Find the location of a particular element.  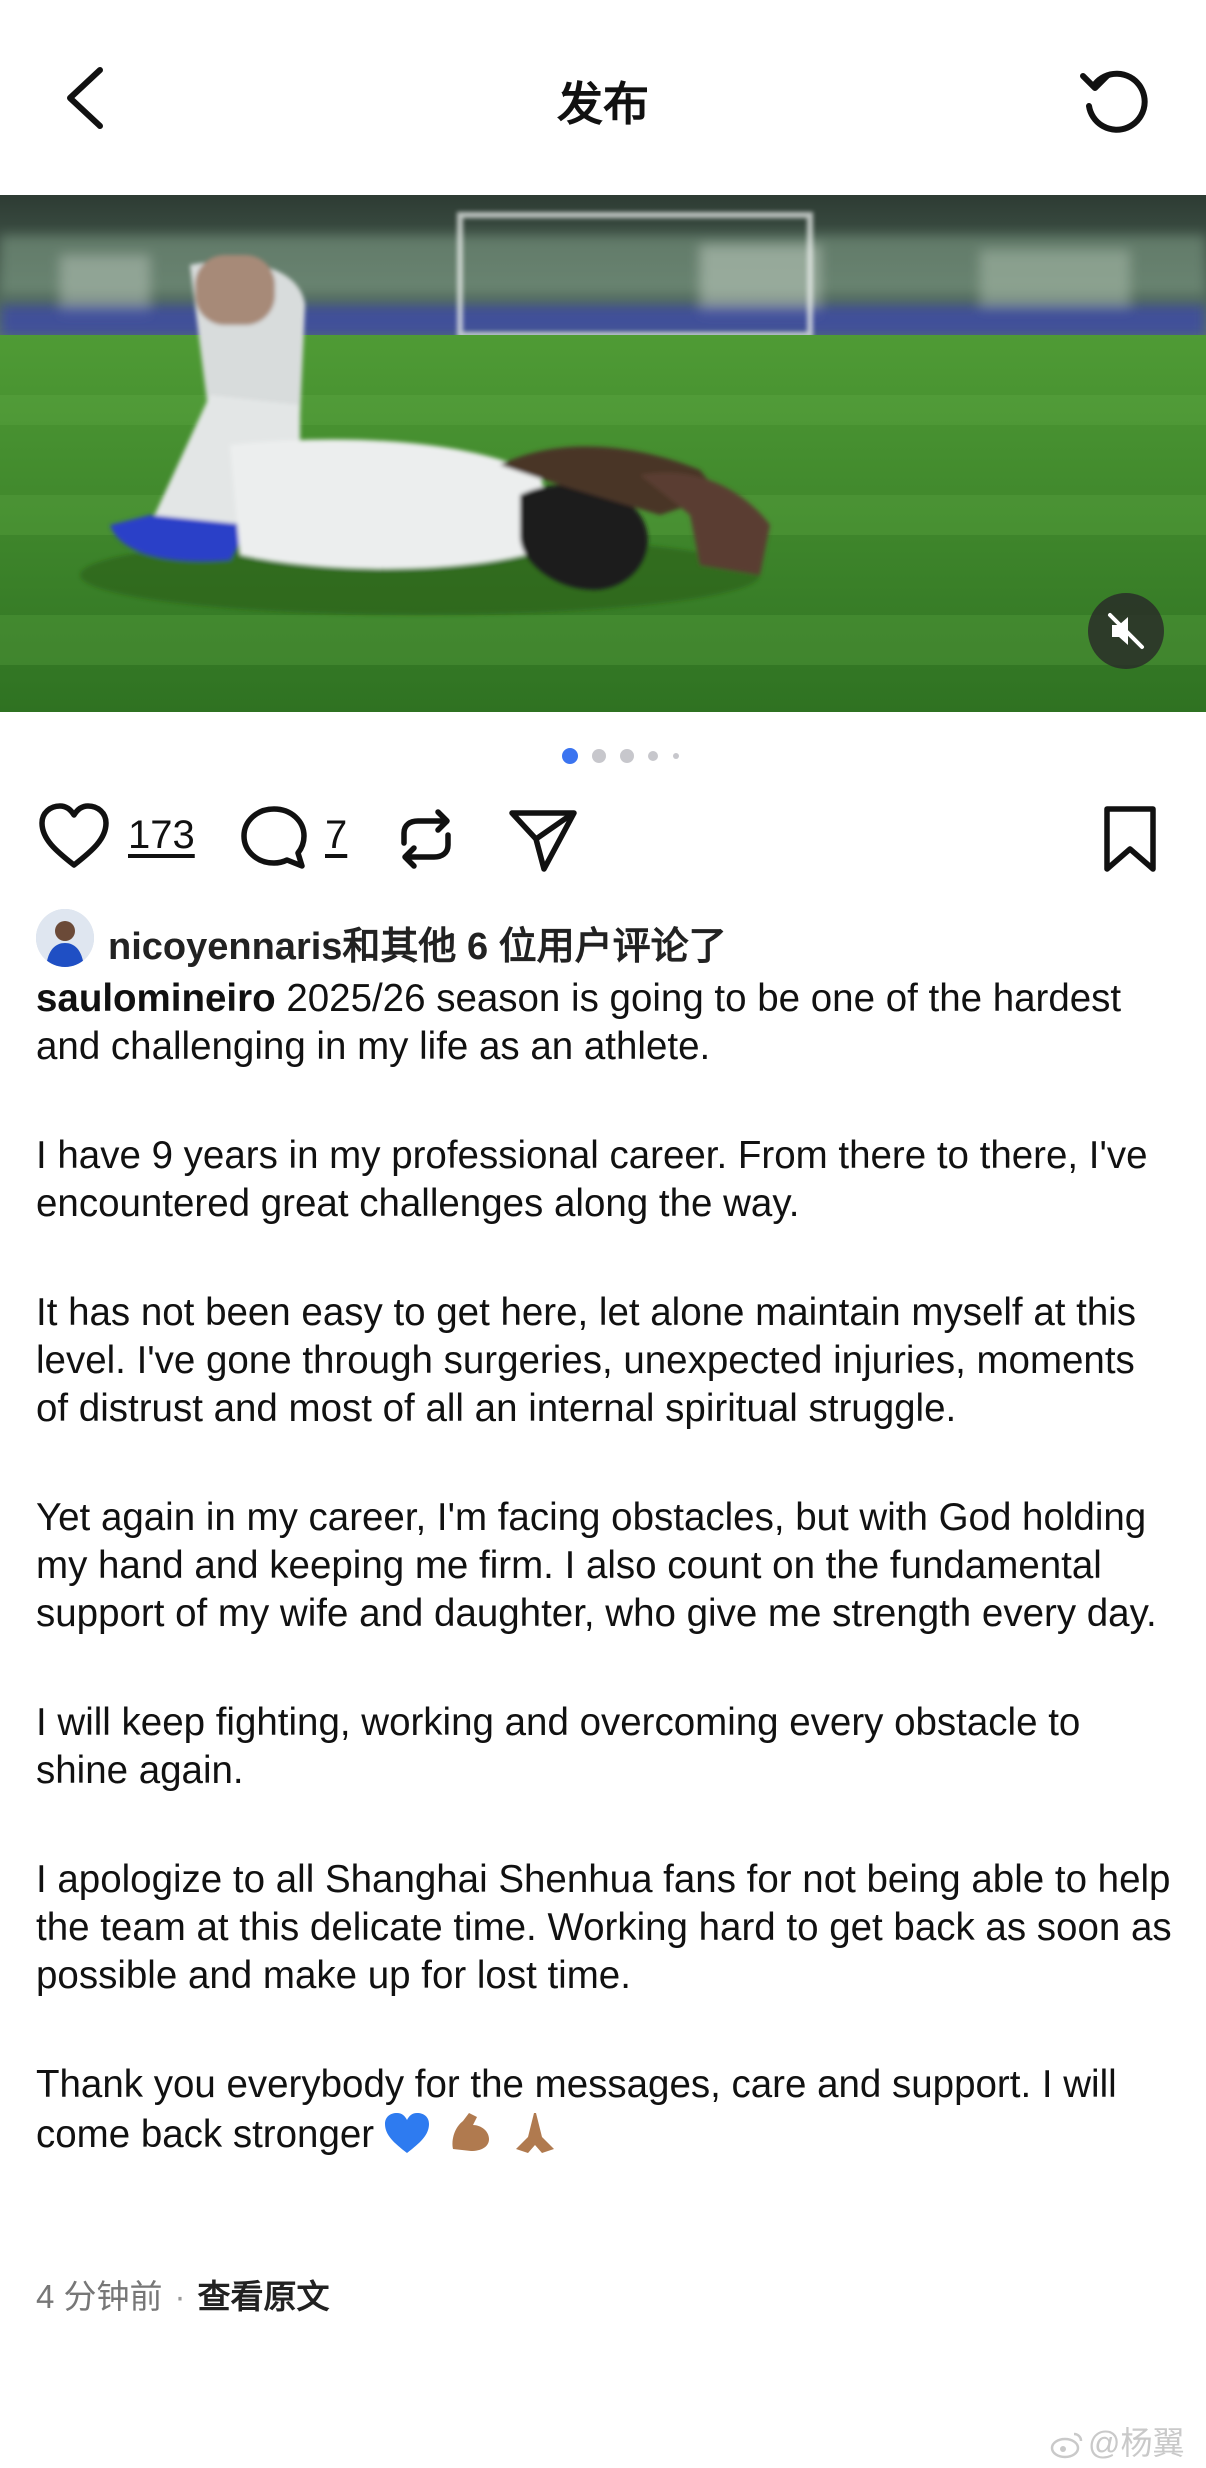

comment-button is located at coordinates (274, 839).